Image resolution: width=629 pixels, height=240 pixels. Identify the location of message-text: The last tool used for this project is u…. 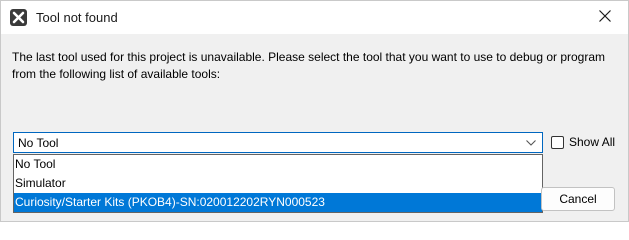
(309, 65).